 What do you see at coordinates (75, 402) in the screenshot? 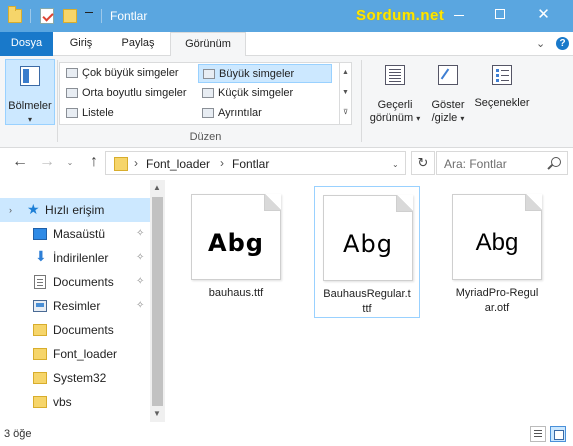
I see `nav-item-vbs: vbs` at bounding box center [75, 402].